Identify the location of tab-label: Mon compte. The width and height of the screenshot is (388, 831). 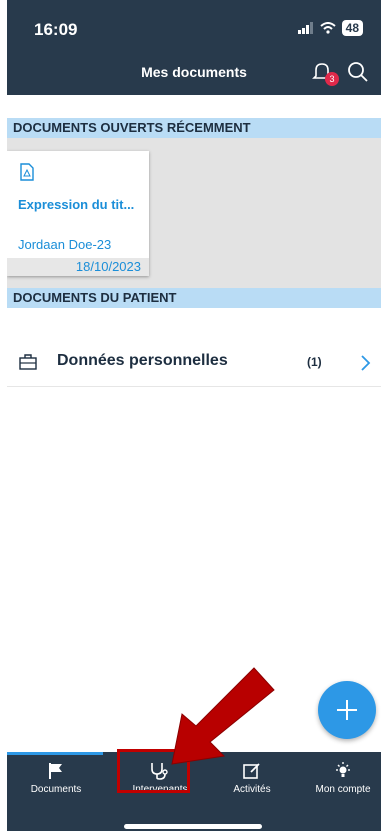
(343, 789).